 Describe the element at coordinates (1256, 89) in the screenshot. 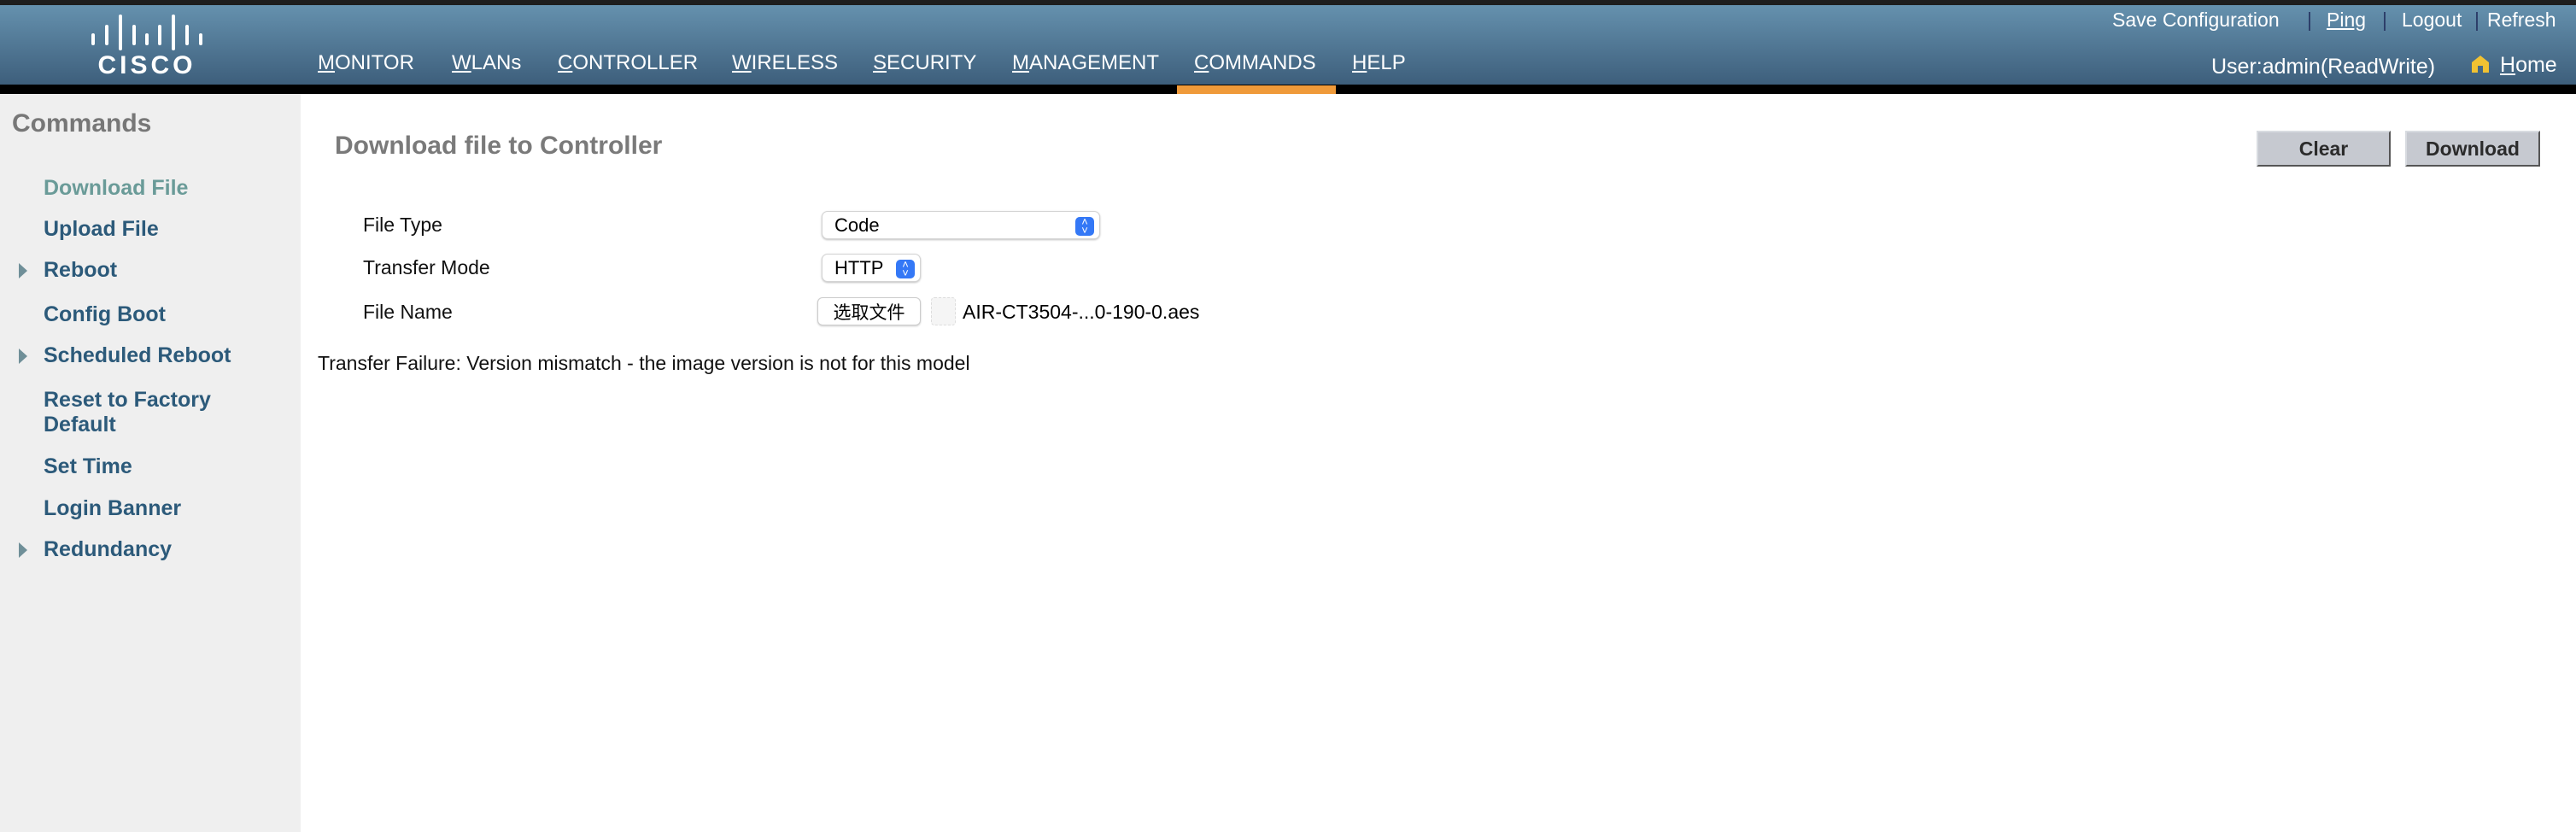

I see `active-tab-indicator` at that location.